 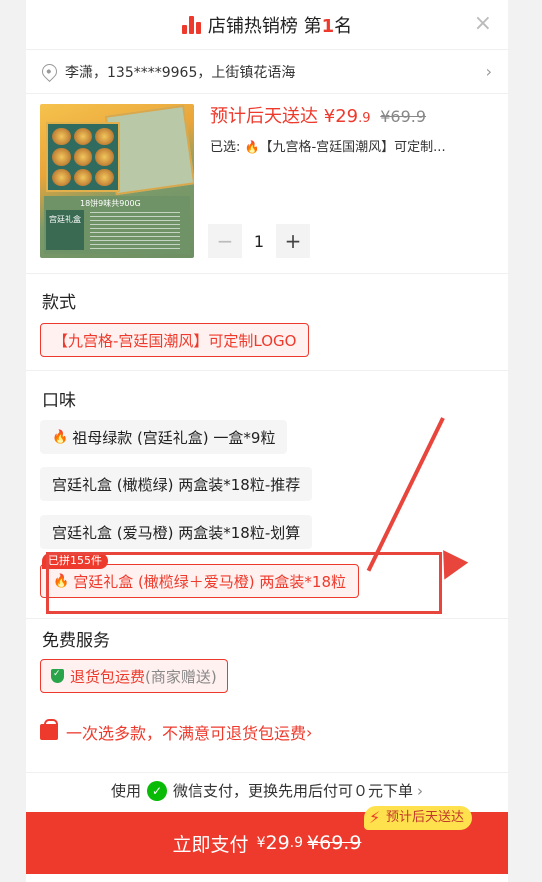 I want to click on ranking-title-text: 店铺热销榜 第, so click(x=264, y=26).